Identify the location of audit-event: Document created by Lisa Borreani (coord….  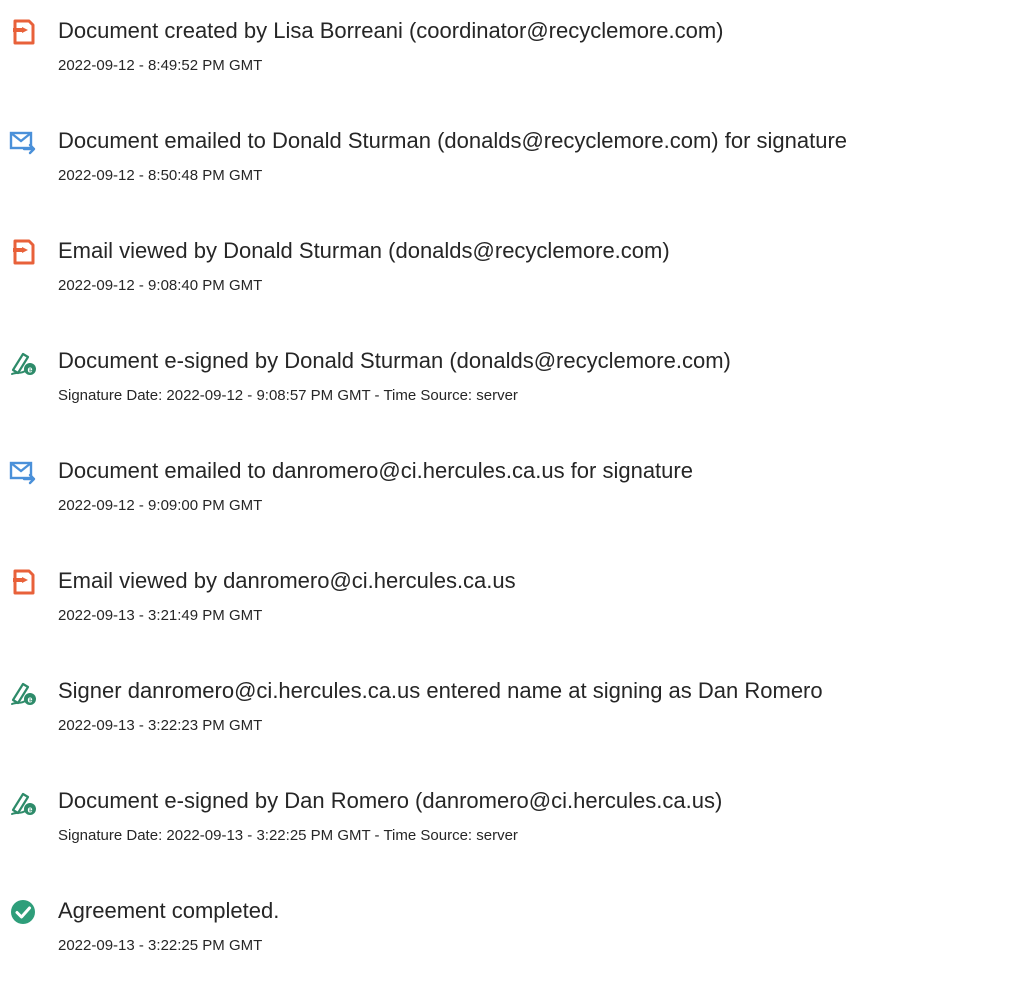
(507, 60).